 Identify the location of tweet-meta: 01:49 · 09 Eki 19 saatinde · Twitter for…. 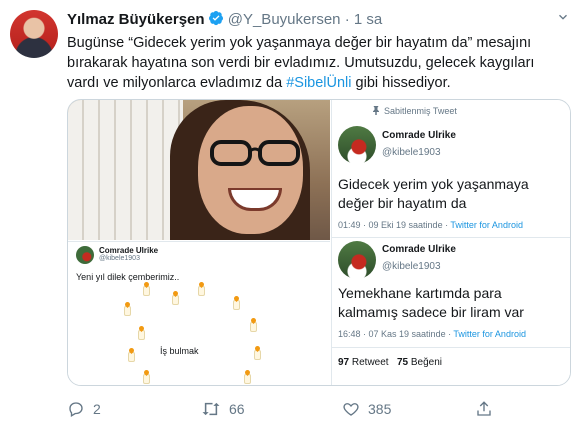
(430, 225).